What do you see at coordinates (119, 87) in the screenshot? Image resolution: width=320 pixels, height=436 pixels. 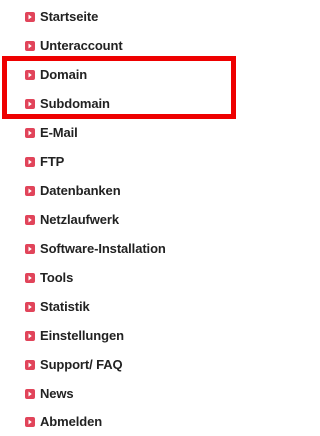 I see `highlight-box` at bounding box center [119, 87].